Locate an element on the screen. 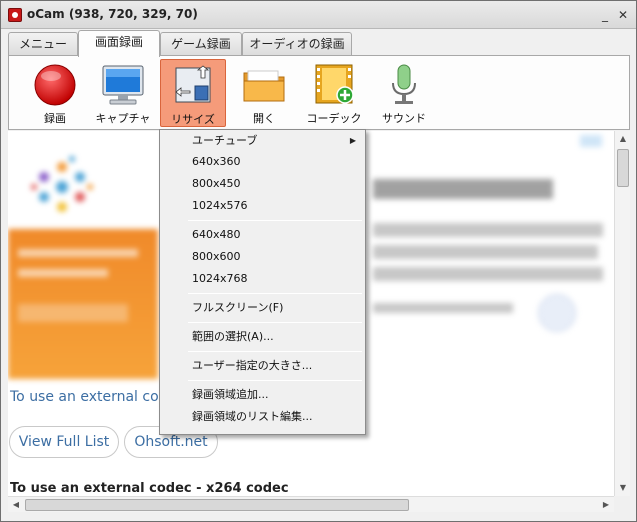 The width and height of the screenshot is (637, 522). capture-button: キャプチャ is located at coordinates (123, 93).